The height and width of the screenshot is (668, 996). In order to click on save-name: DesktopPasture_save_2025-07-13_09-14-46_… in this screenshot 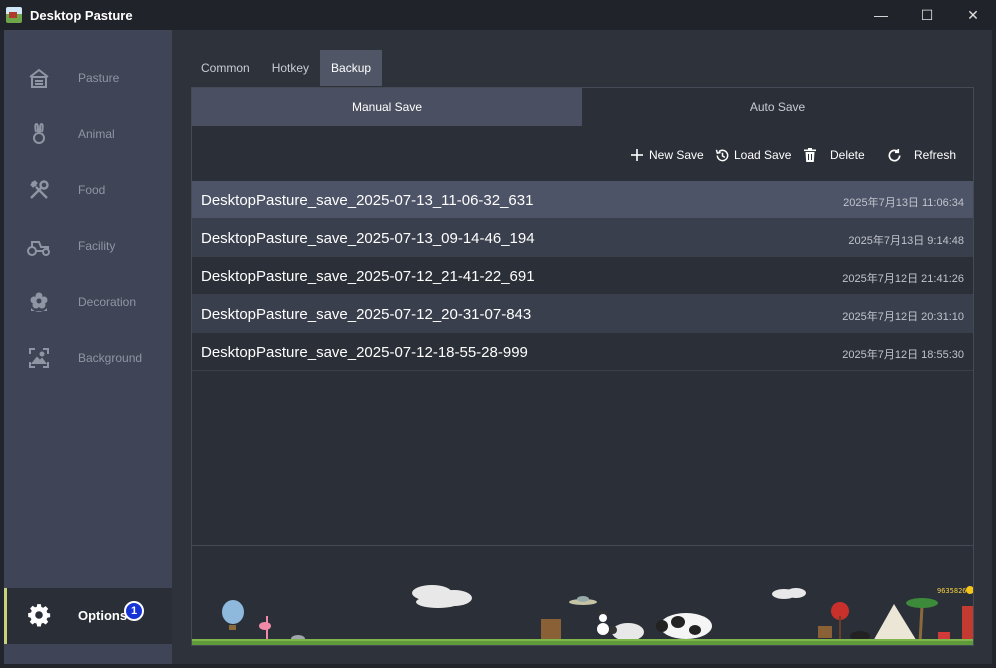, I will do `click(368, 238)`.